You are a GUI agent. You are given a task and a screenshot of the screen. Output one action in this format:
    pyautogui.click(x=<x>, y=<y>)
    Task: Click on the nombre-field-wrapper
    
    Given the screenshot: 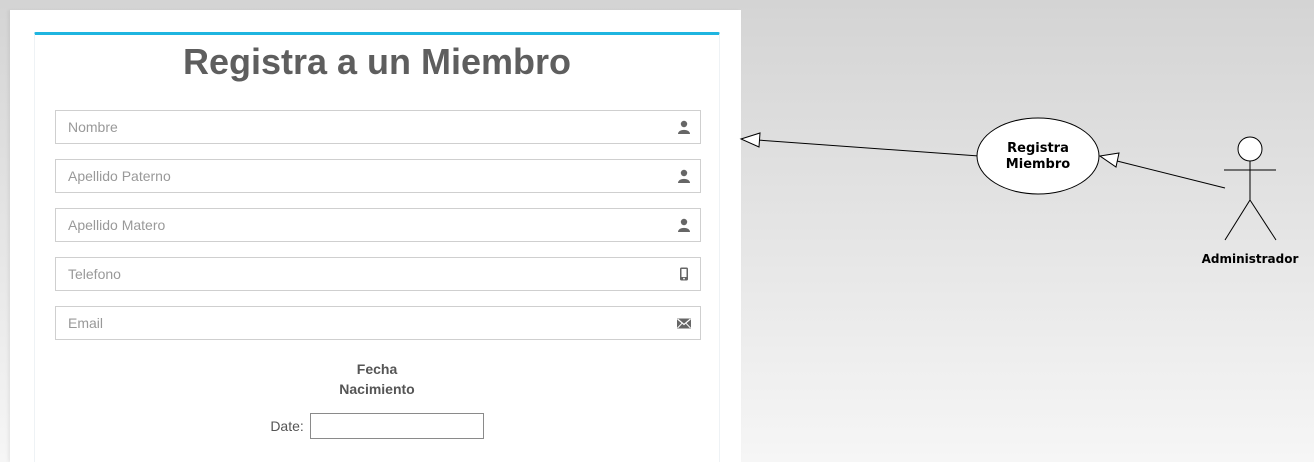 What is the action you would take?
    pyautogui.click(x=378, y=127)
    